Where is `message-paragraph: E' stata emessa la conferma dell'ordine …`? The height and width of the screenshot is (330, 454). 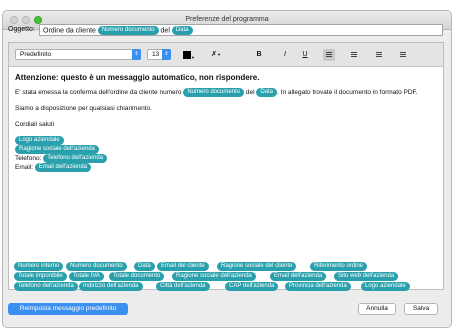
message-paragraph: E' stata emessa la conferma dell'ordine … is located at coordinates (228, 93).